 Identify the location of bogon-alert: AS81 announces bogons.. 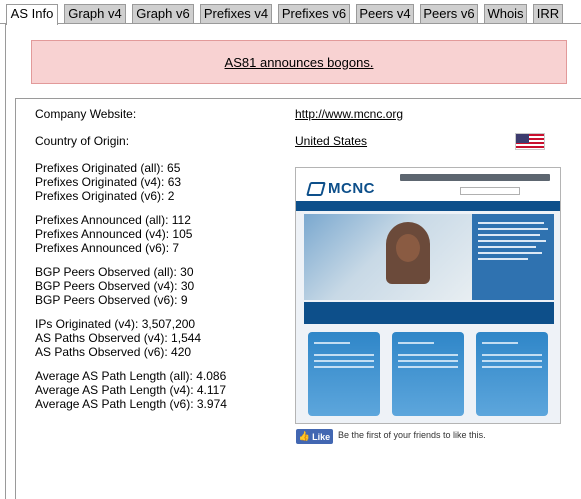
(299, 62).